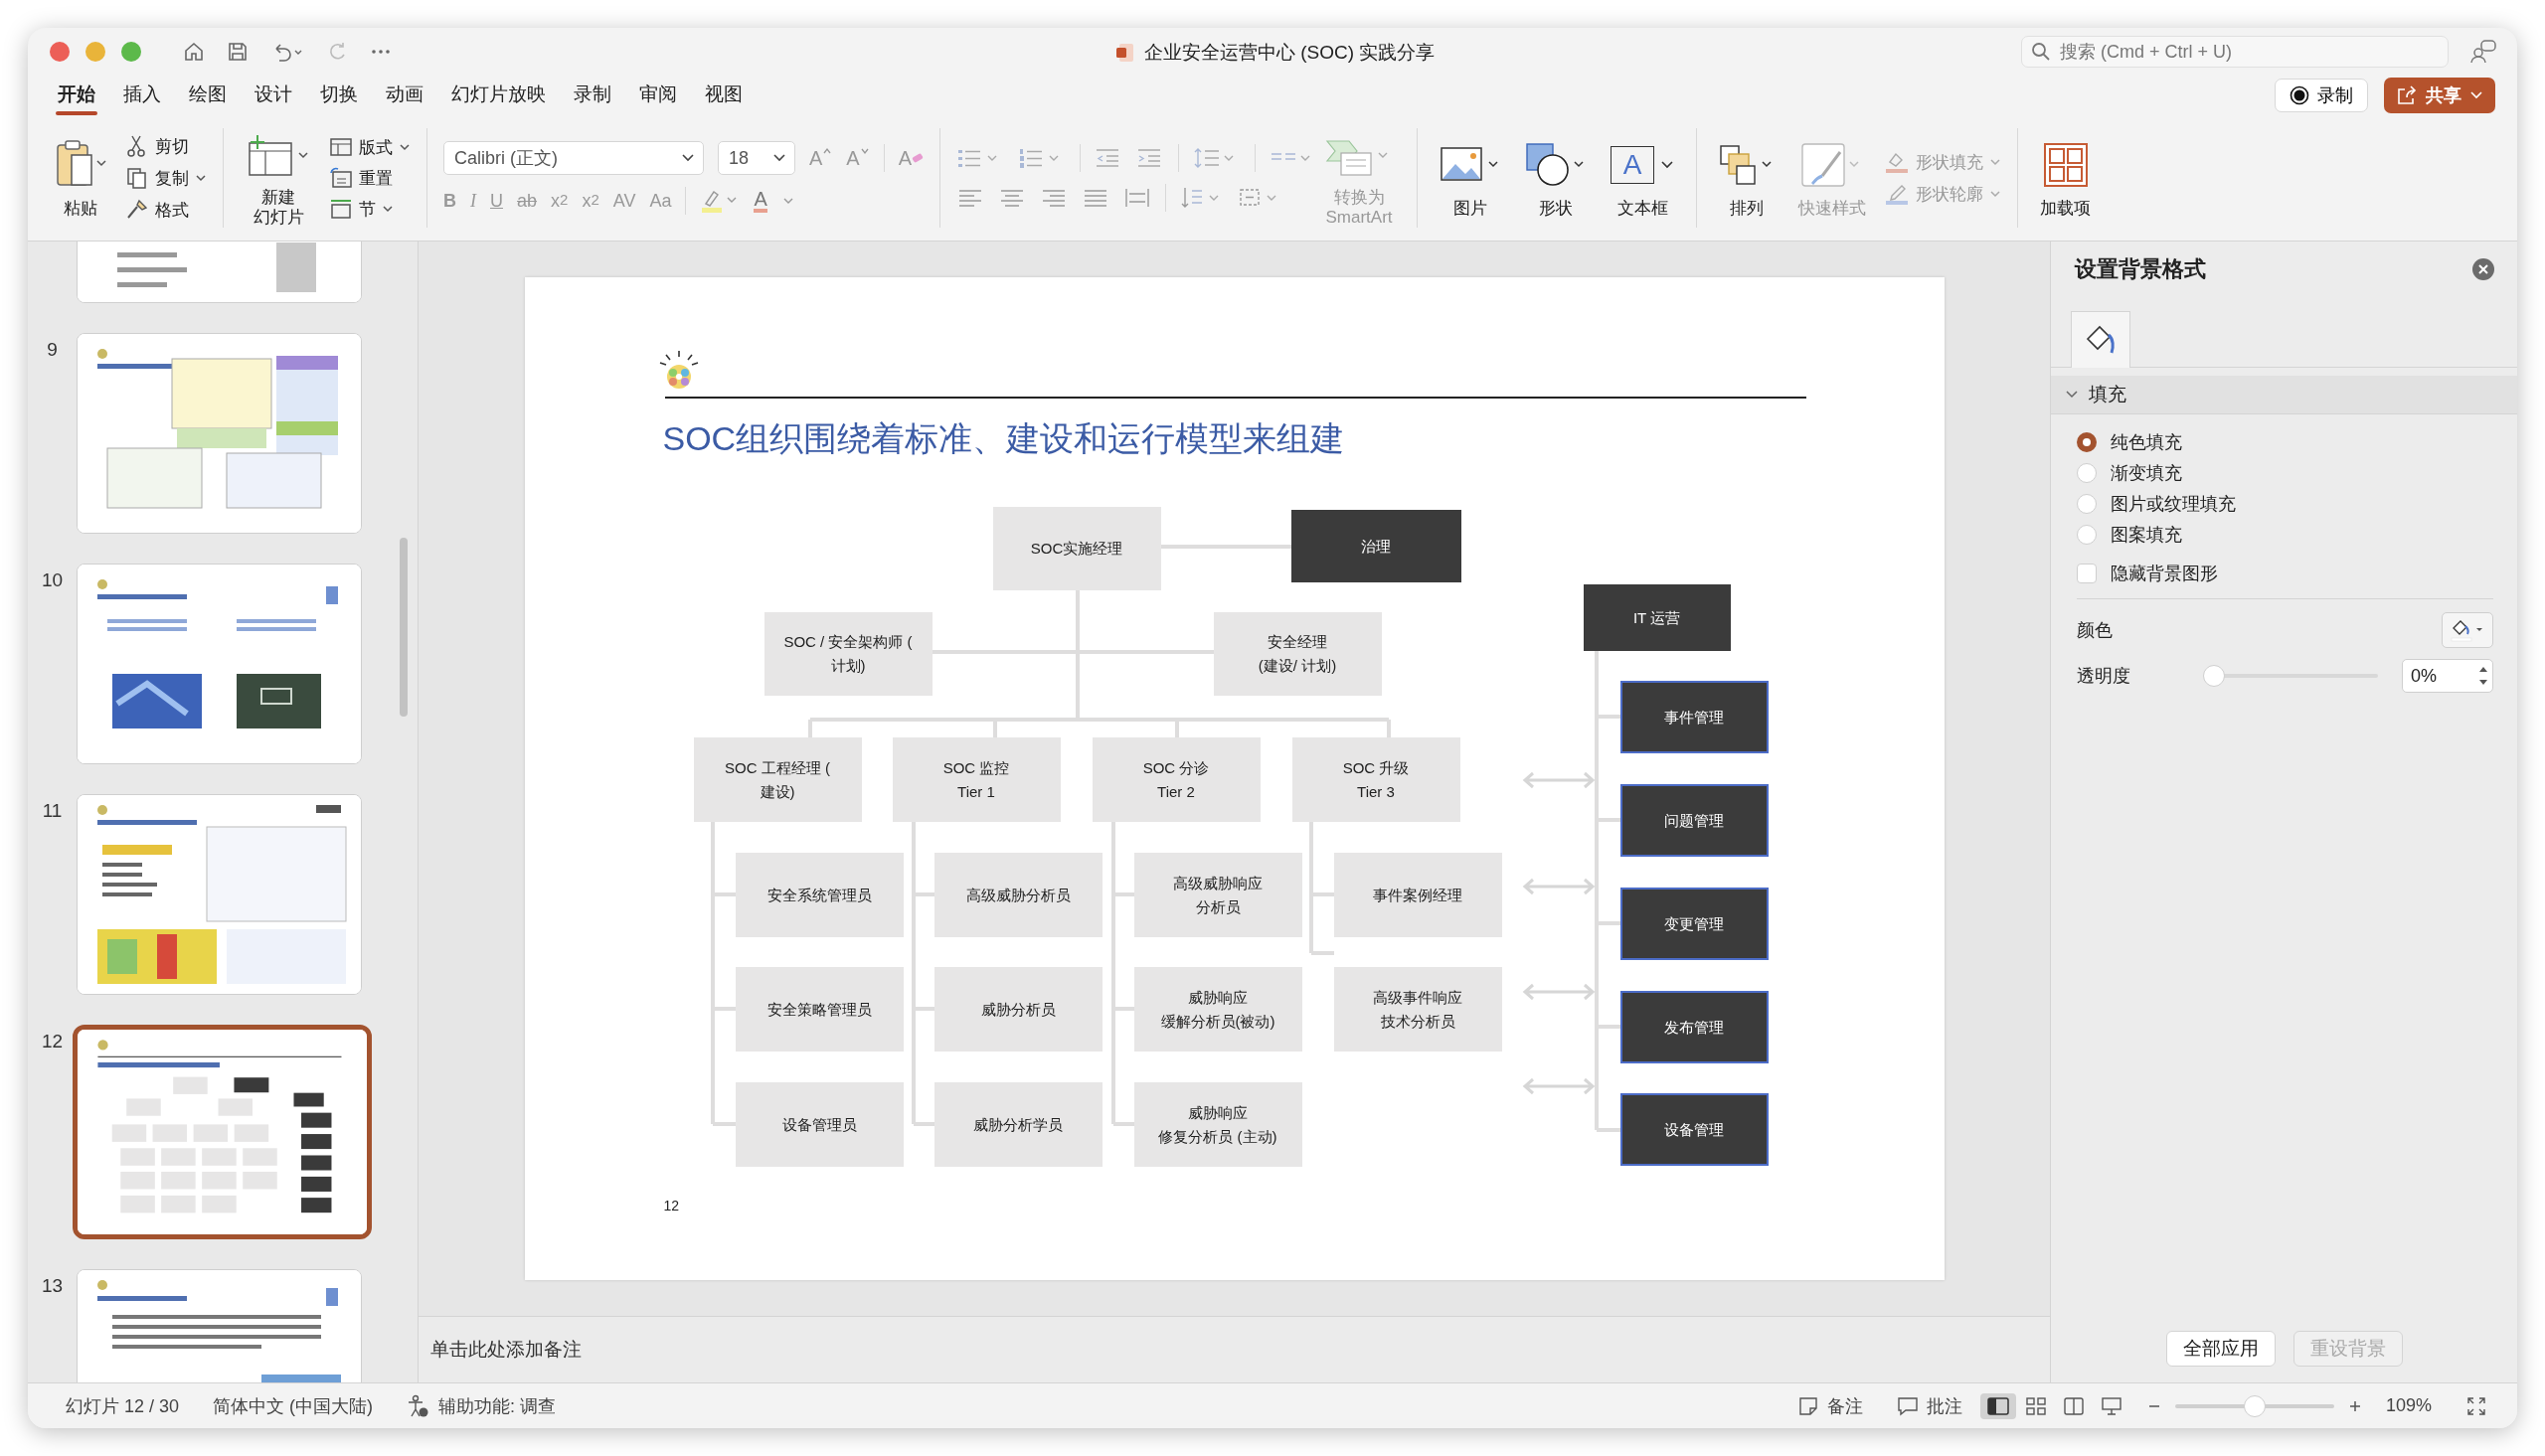 This screenshot has height=1456, width=2545. I want to click on node-label: 分析员, so click(1218, 906).